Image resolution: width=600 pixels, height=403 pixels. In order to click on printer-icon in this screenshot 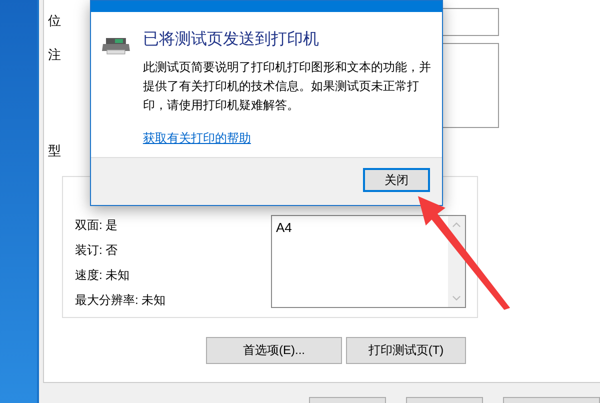, I will do `click(116, 46)`.